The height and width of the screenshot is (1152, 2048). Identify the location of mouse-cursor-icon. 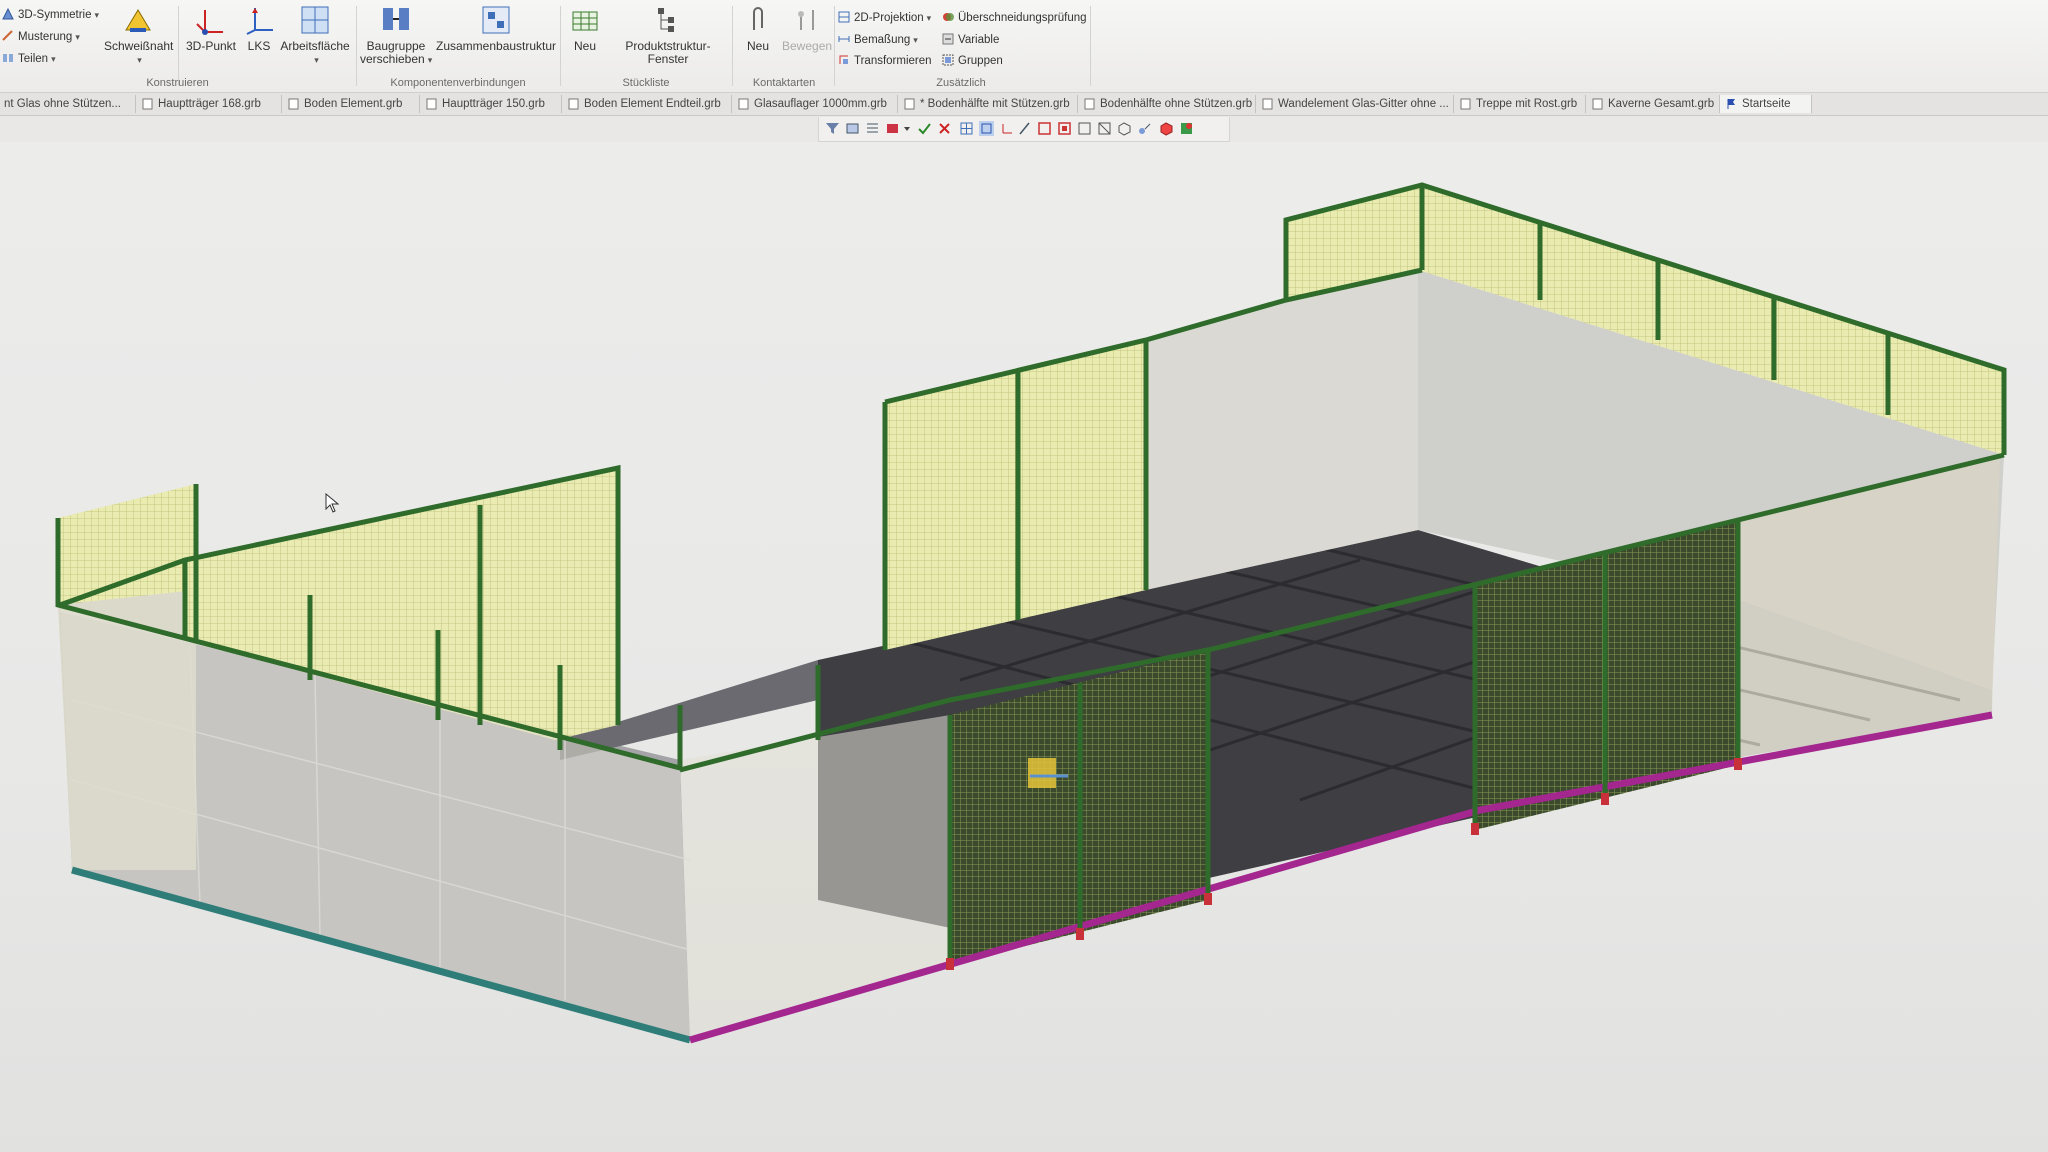
(332, 503).